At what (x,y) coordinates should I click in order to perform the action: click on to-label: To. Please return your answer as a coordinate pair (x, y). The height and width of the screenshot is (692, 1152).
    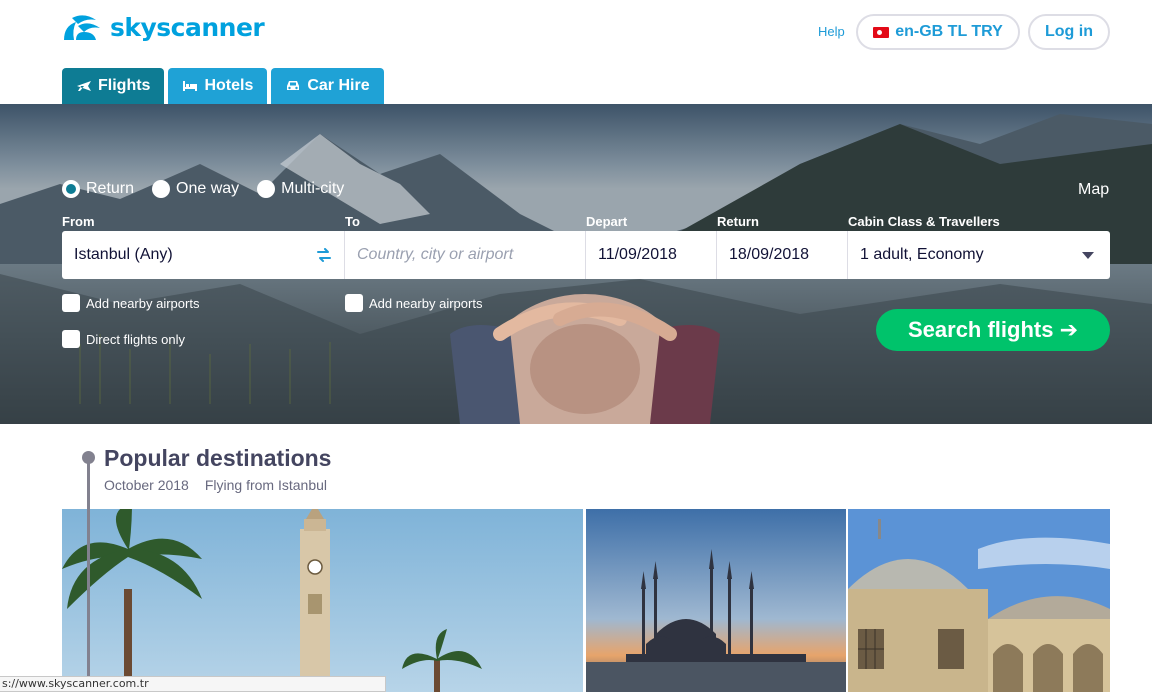
    Looking at the image, I should click on (352, 221).